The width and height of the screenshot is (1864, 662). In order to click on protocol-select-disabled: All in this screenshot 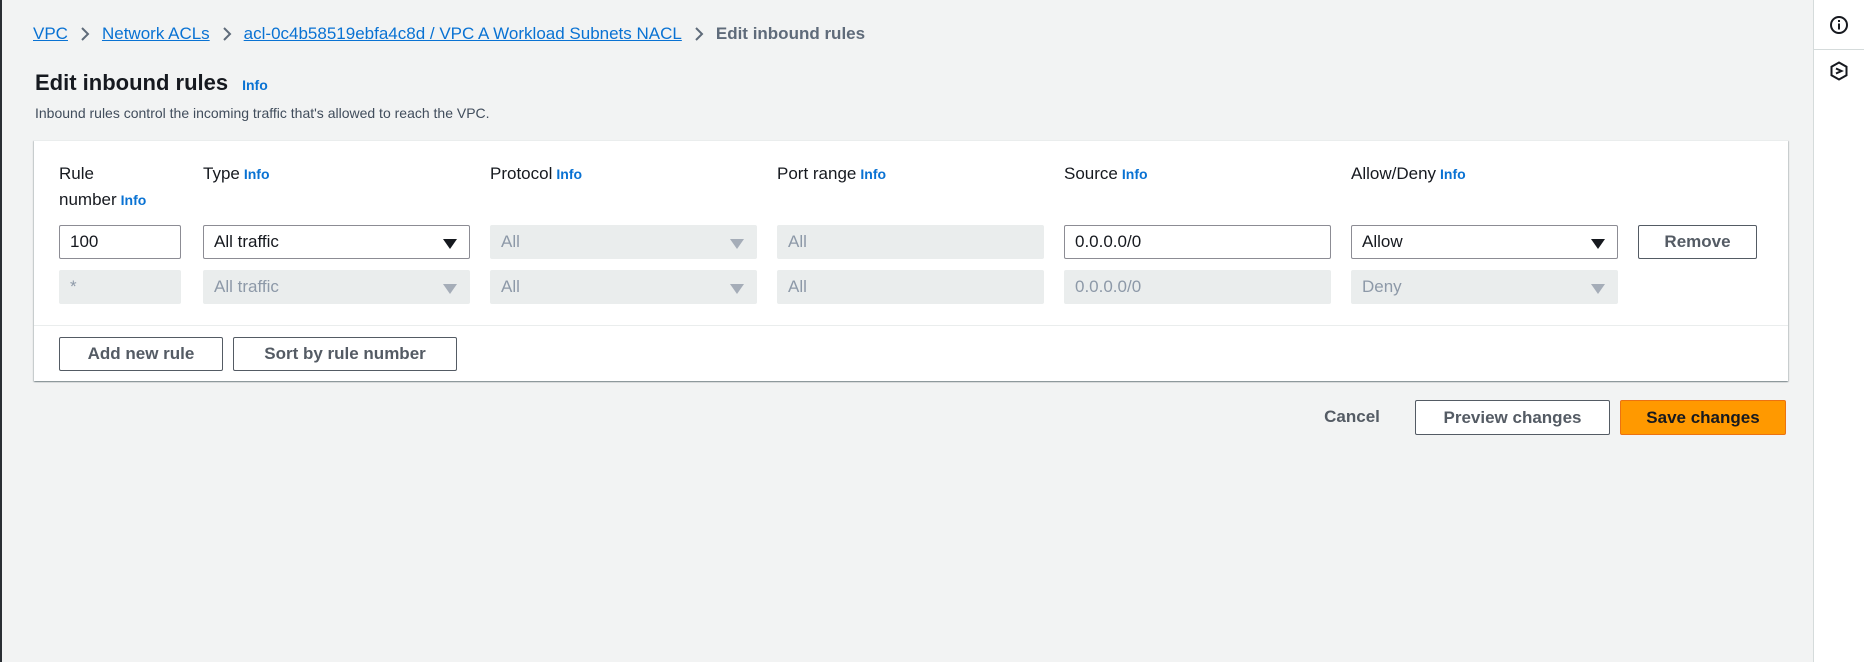, I will do `click(623, 242)`.